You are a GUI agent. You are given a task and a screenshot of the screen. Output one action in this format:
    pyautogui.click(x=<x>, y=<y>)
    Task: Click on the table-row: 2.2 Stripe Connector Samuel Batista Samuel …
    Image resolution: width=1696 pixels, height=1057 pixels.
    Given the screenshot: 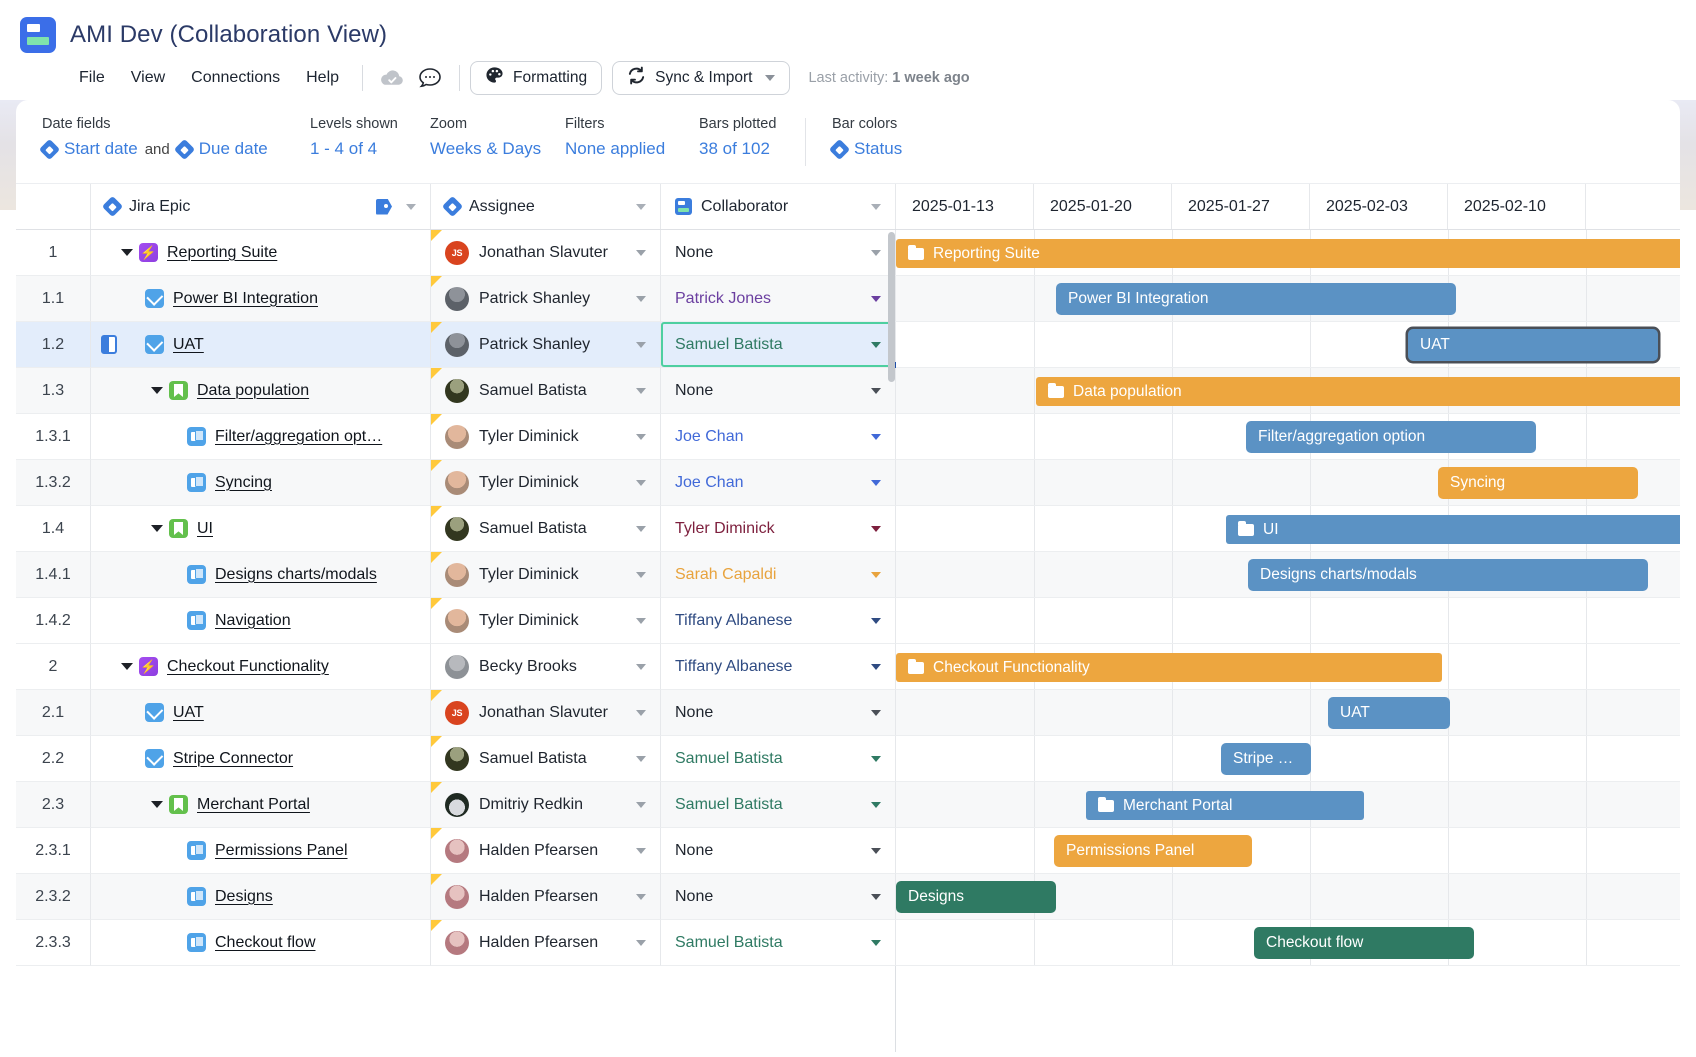 What is the action you would take?
    pyautogui.click(x=456, y=759)
    